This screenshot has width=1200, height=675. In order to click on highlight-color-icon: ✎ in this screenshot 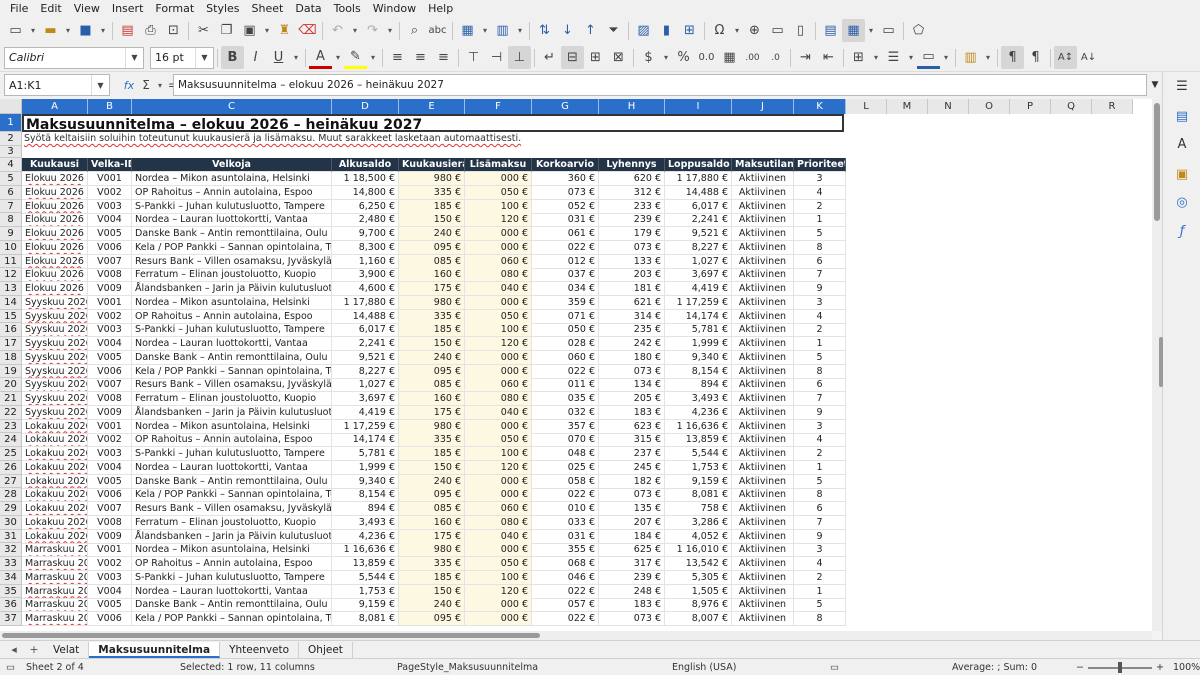, I will do `click(355, 57)`.